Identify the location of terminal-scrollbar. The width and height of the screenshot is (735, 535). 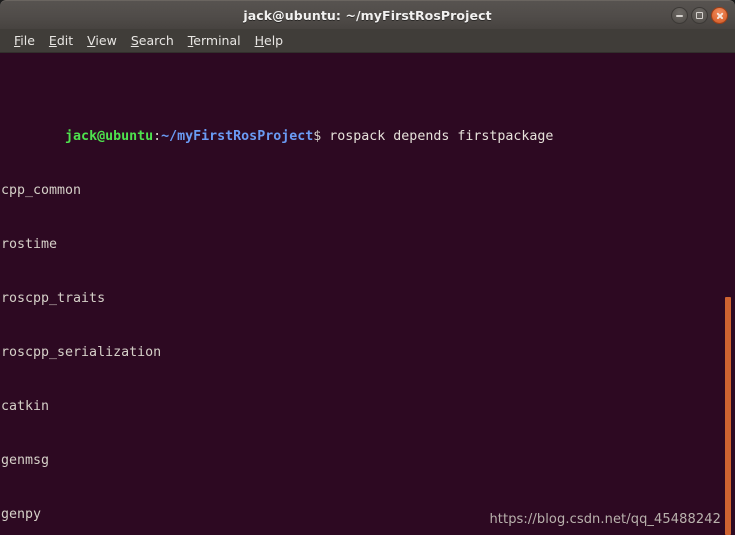
(729, 294).